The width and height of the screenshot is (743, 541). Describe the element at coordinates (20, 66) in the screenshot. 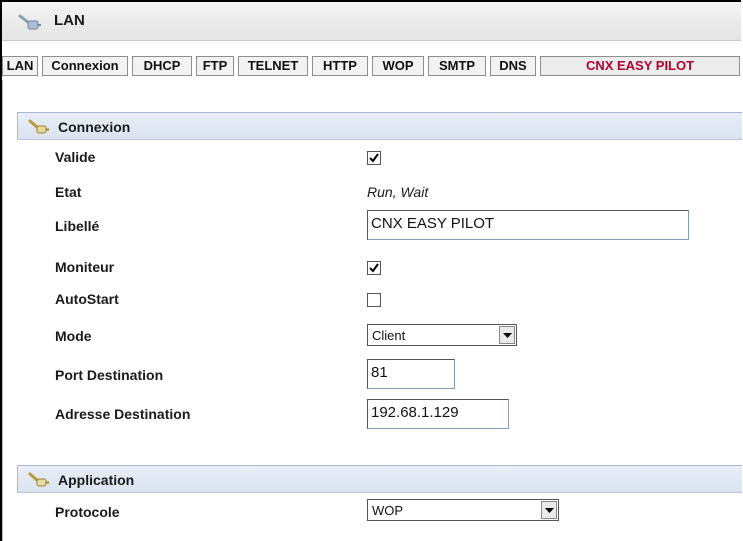

I see `tab-lan: LAN` at that location.